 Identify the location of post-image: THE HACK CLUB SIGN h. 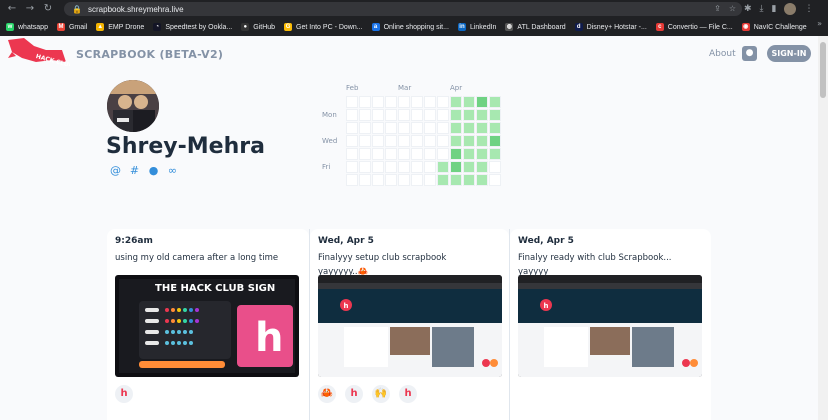
(207, 326).